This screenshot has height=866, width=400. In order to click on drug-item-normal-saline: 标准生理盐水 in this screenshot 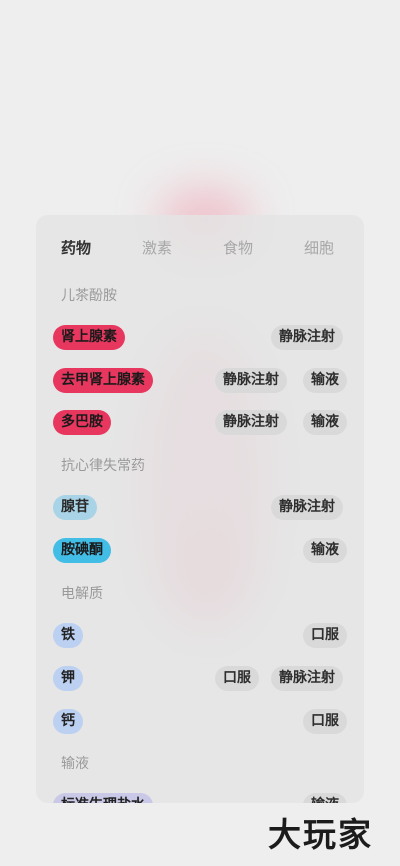, I will do `click(103, 798)`.